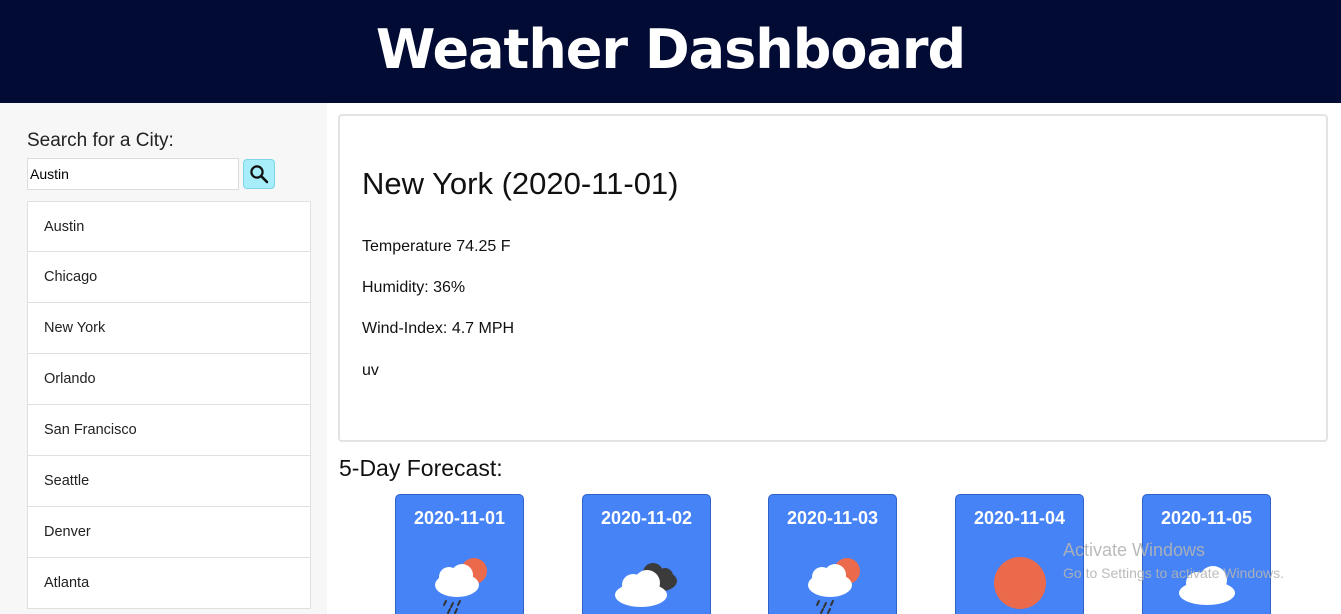 This screenshot has height=614, width=1341. What do you see at coordinates (832, 518) in the screenshot?
I see `forecast-date: 2020-11-03` at bounding box center [832, 518].